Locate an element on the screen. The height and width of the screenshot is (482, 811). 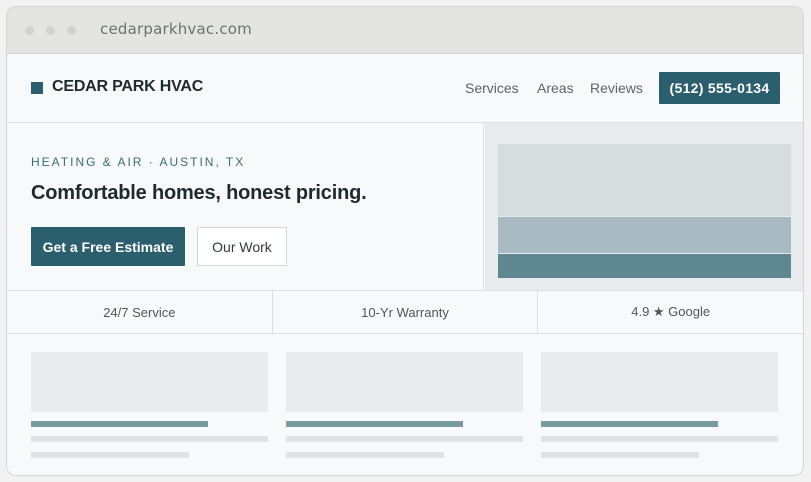
hero-eyebrow: HEATING & AIR · AUSTIN, TX is located at coordinates (138, 162).